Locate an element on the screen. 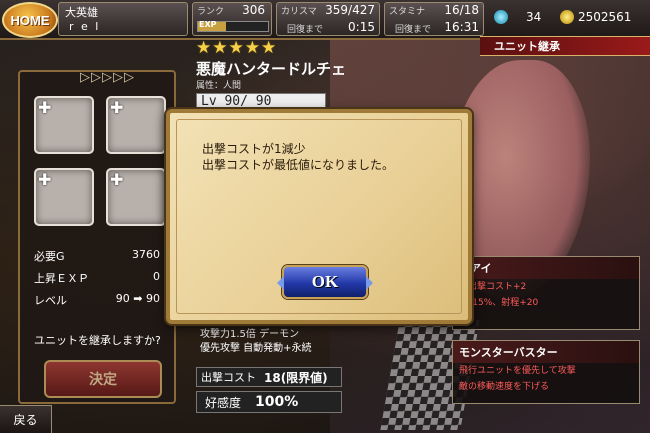  ok-label: OK is located at coordinates (325, 281).